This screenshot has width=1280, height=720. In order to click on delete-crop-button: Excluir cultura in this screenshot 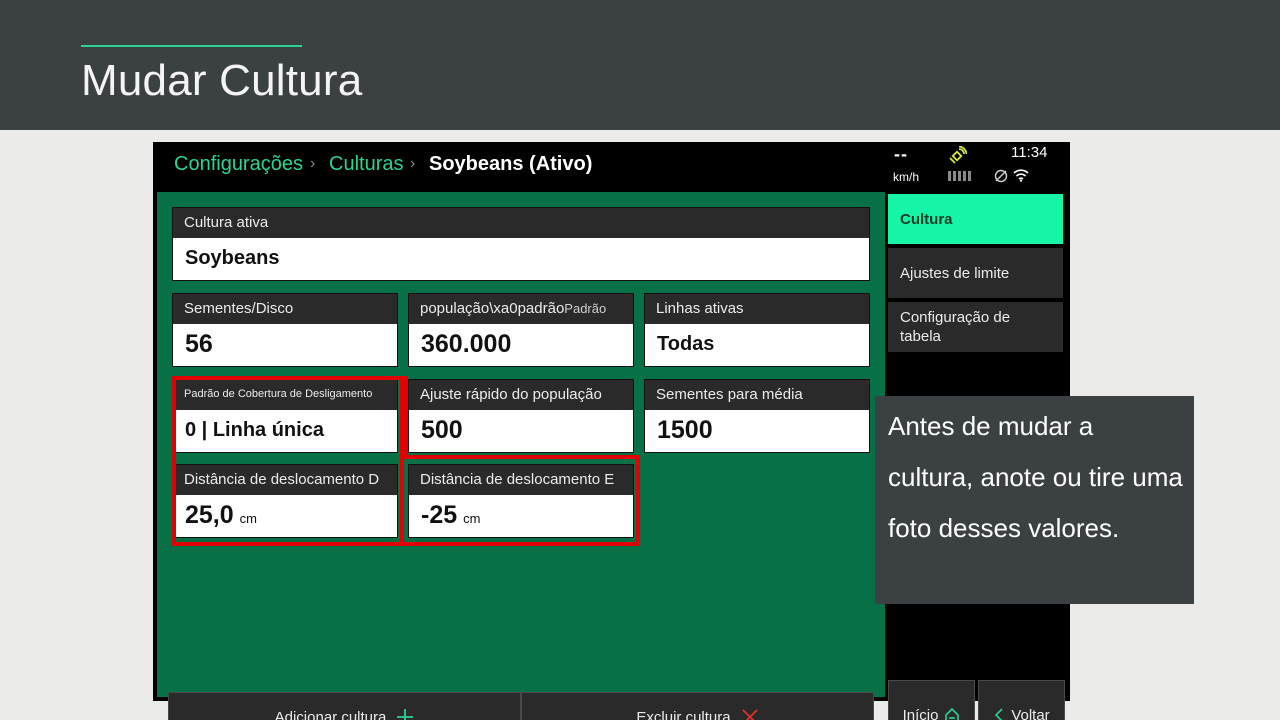, I will do `click(697, 706)`.